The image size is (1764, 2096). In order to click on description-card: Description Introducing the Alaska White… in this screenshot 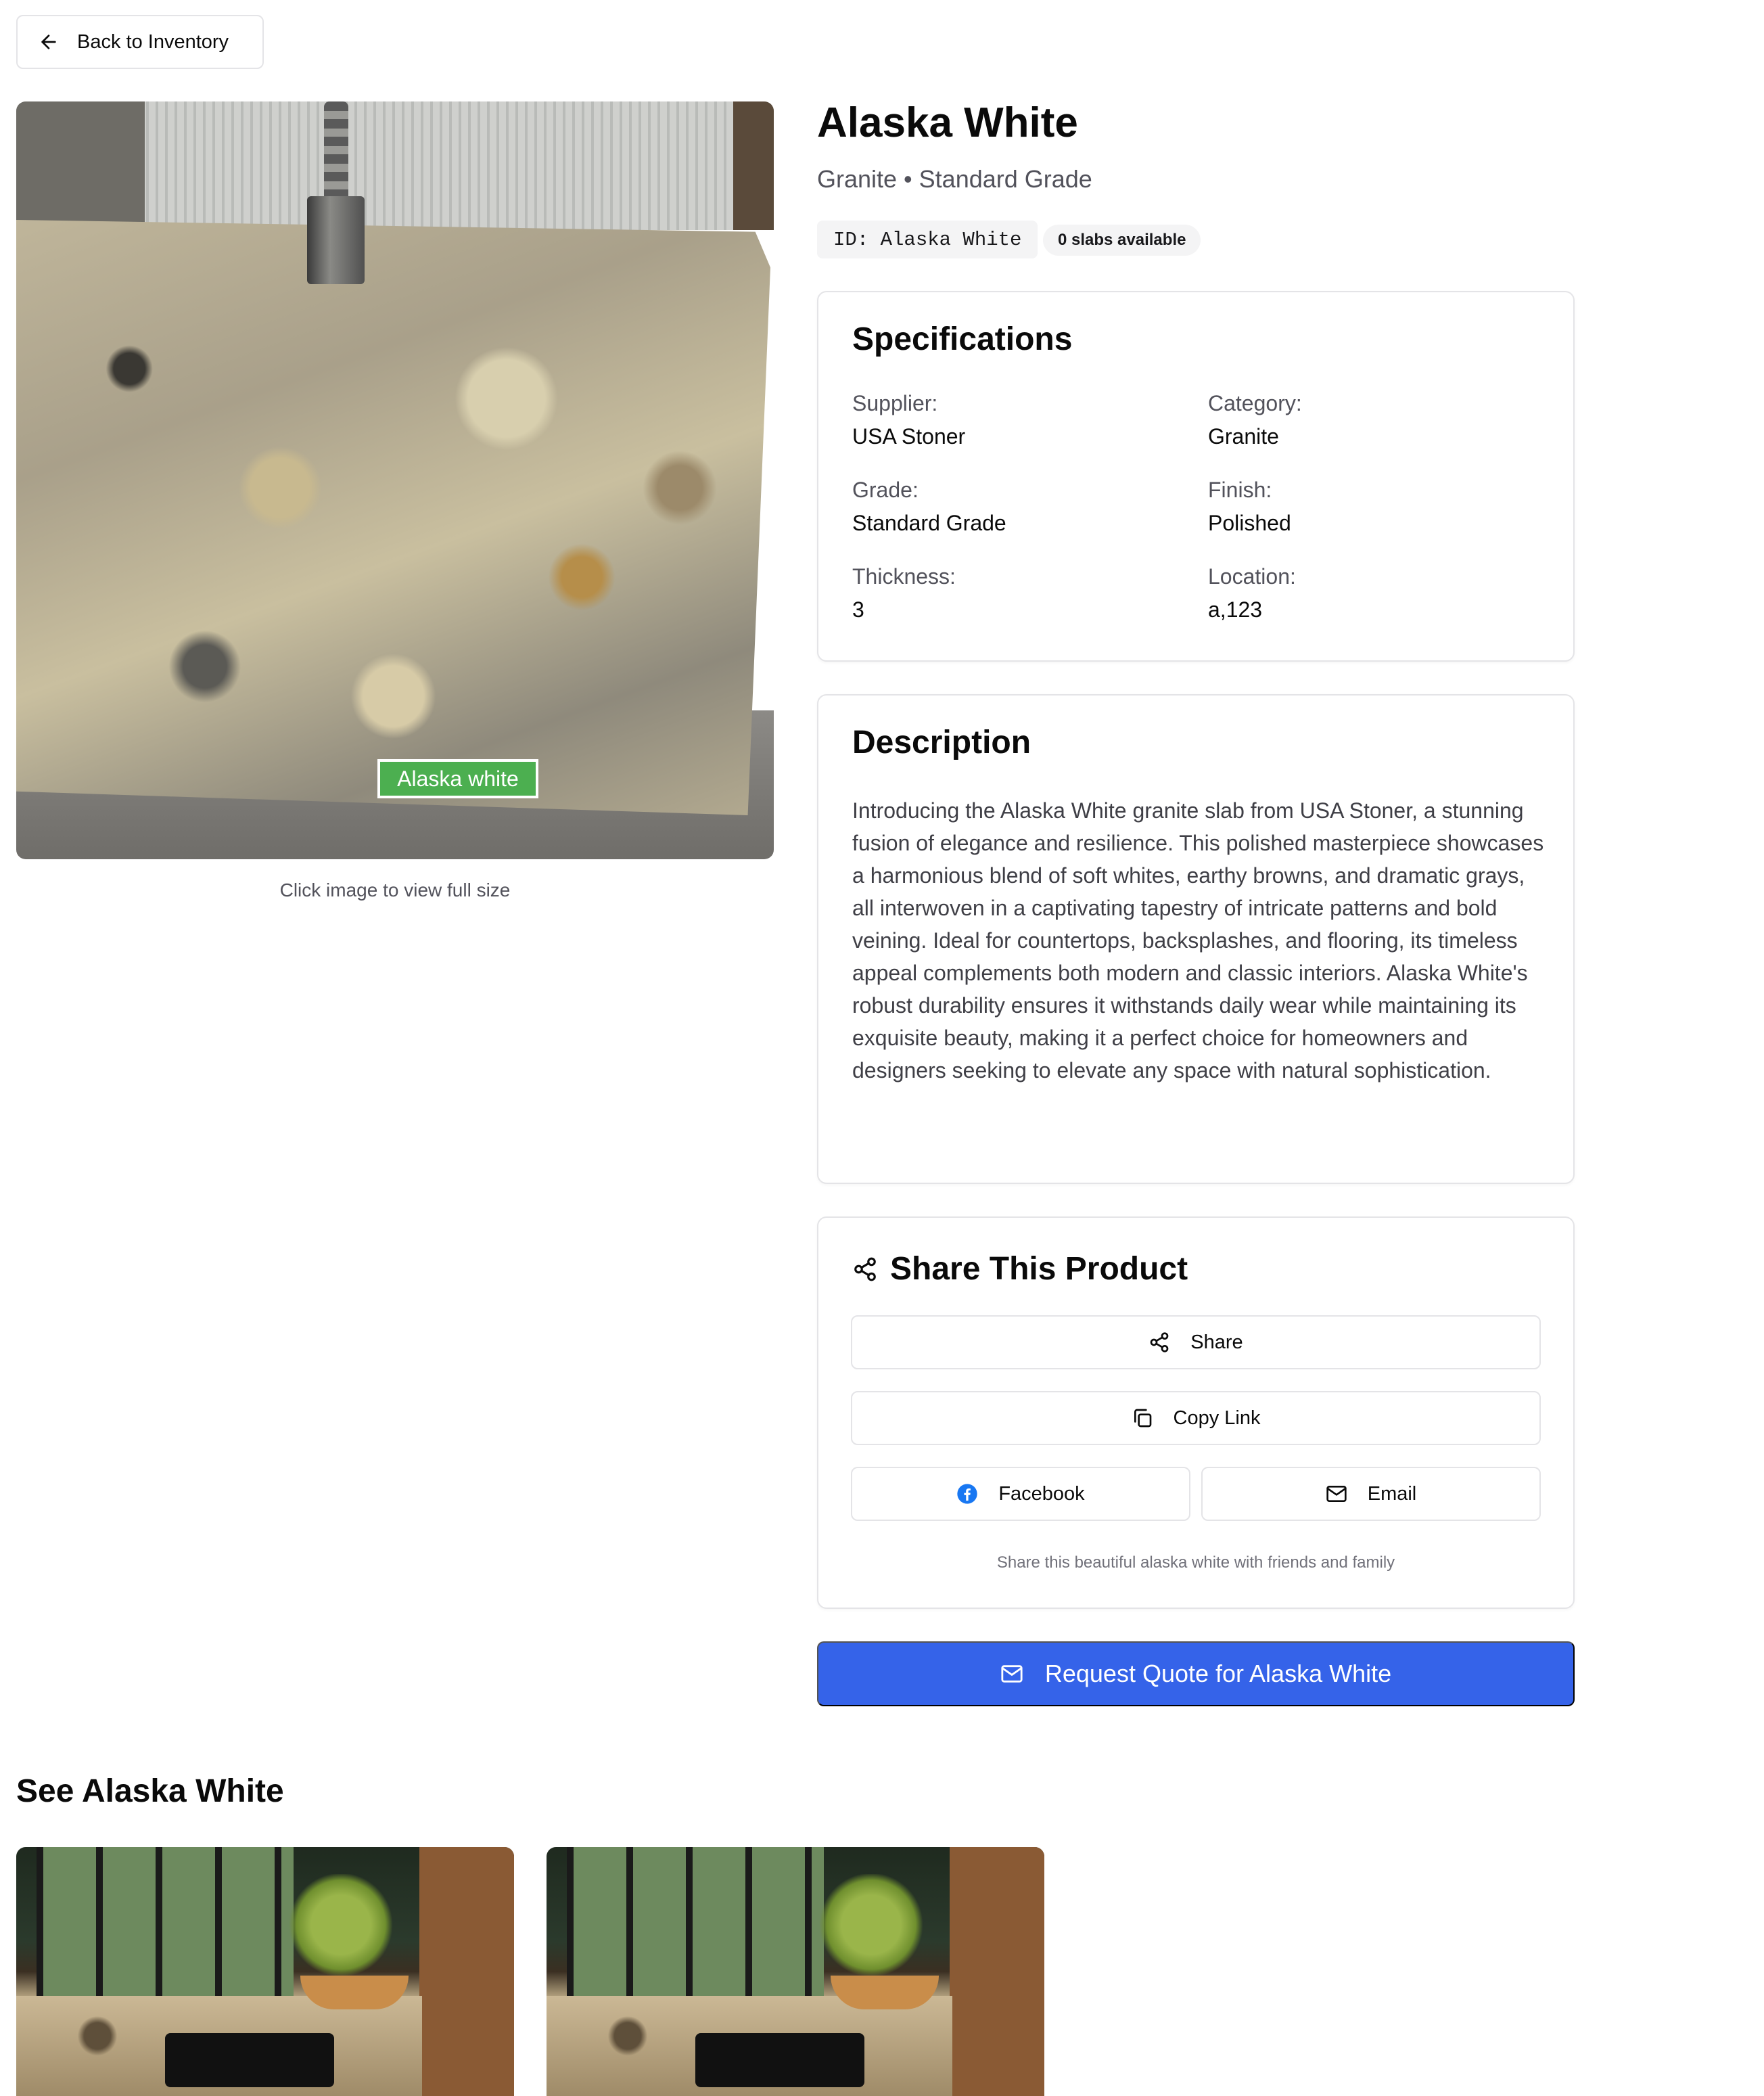, I will do `click(1196, 939)`.